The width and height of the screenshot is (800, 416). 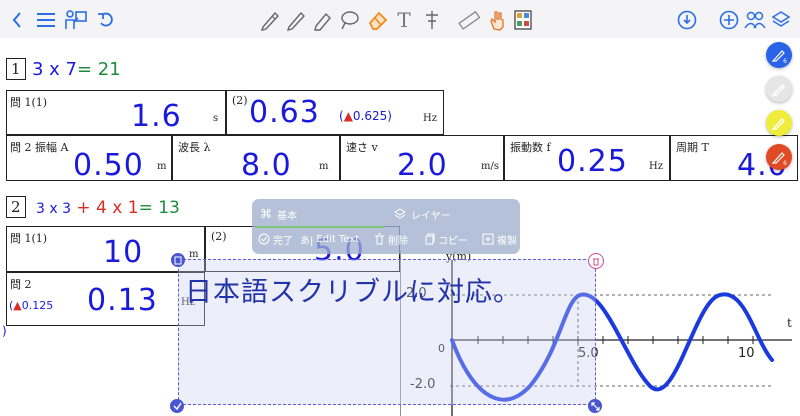 What do you see at coordinates (106, 20) in the screenshot?
I see `undo-icon` at bounding box center [106, 20].